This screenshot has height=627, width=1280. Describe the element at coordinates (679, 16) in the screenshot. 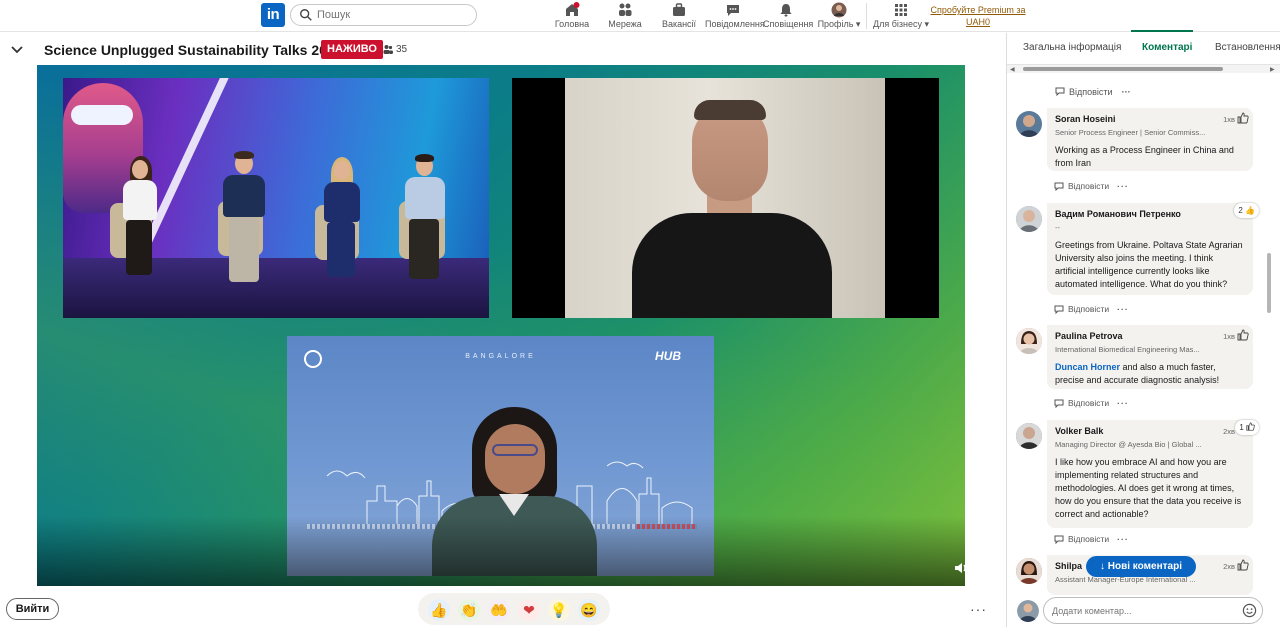

I see `nav-jobs: Вакансії` at that location.